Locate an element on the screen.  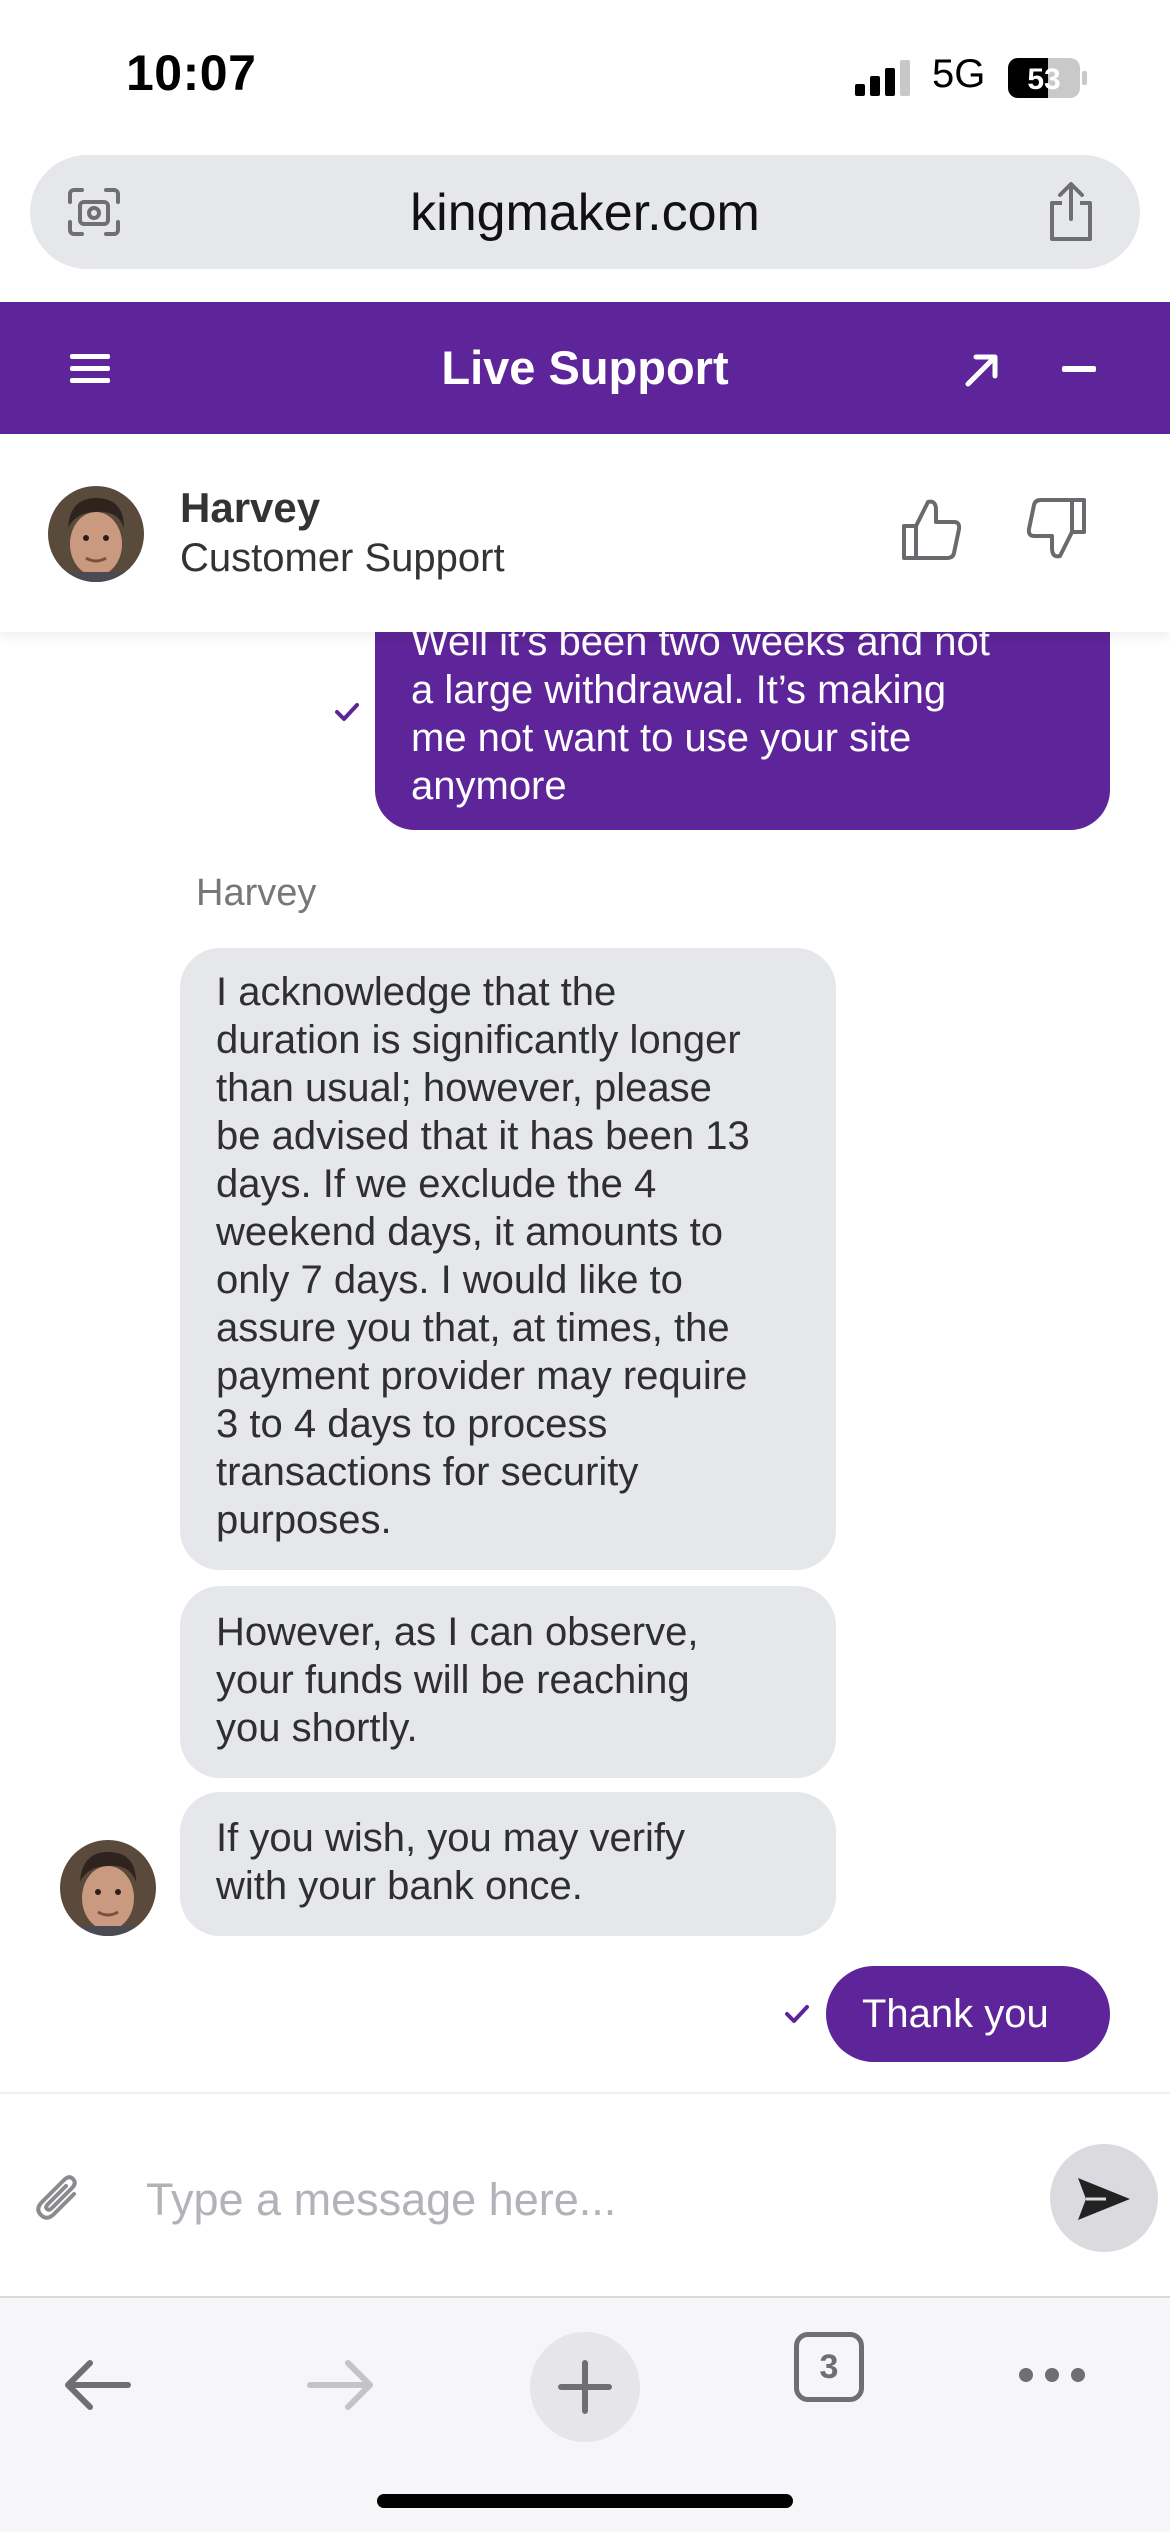
message-input is located at coordinates (586, 2200).